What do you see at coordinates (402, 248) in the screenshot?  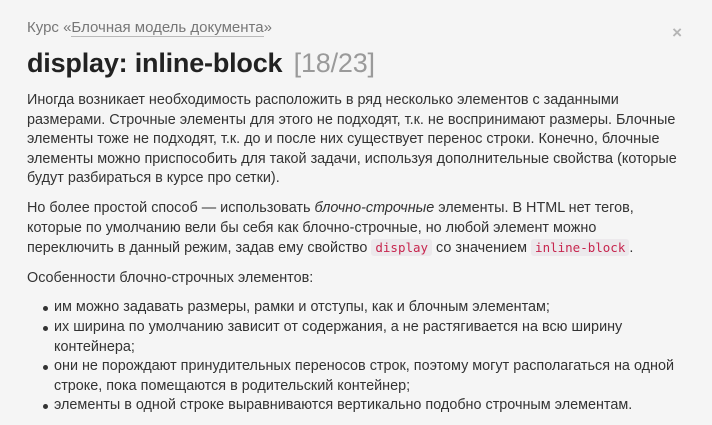 I see `code-display: display` at bounding box center [402, 248].